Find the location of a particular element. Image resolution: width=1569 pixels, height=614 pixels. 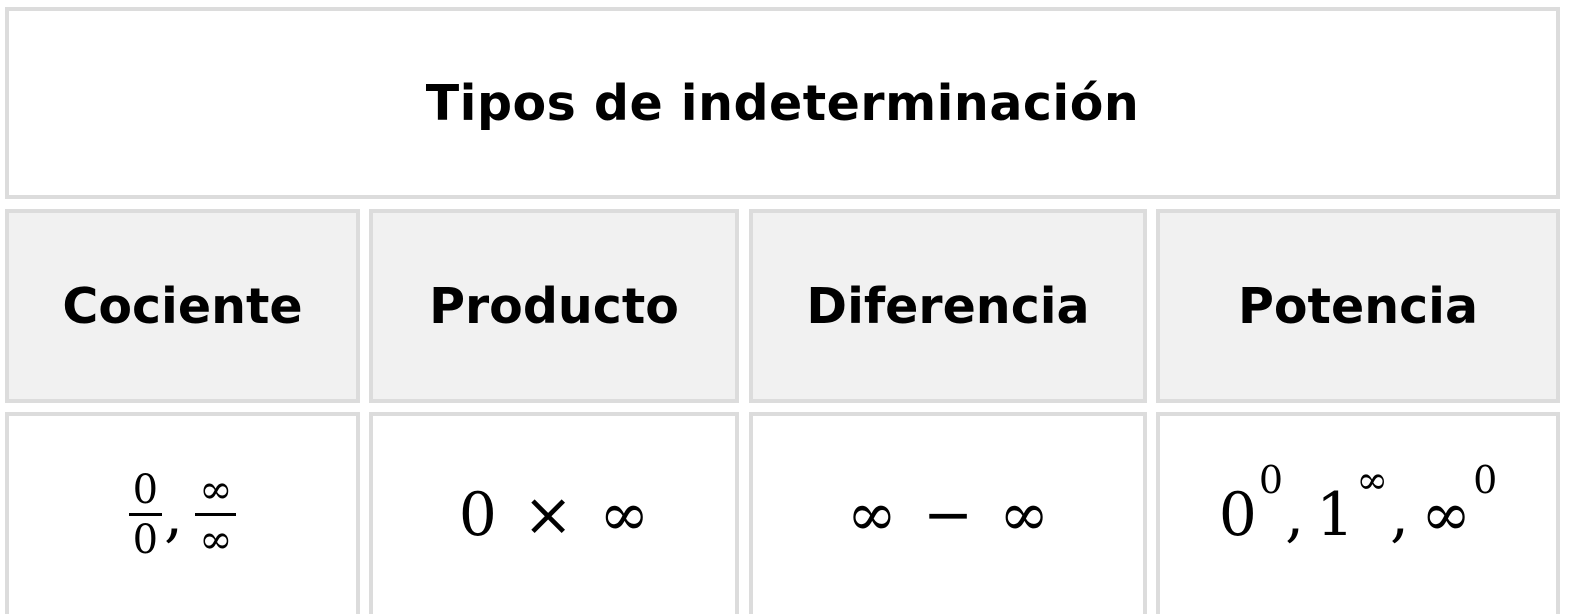

power-term: 00 is located at coordinates (1250, 504).